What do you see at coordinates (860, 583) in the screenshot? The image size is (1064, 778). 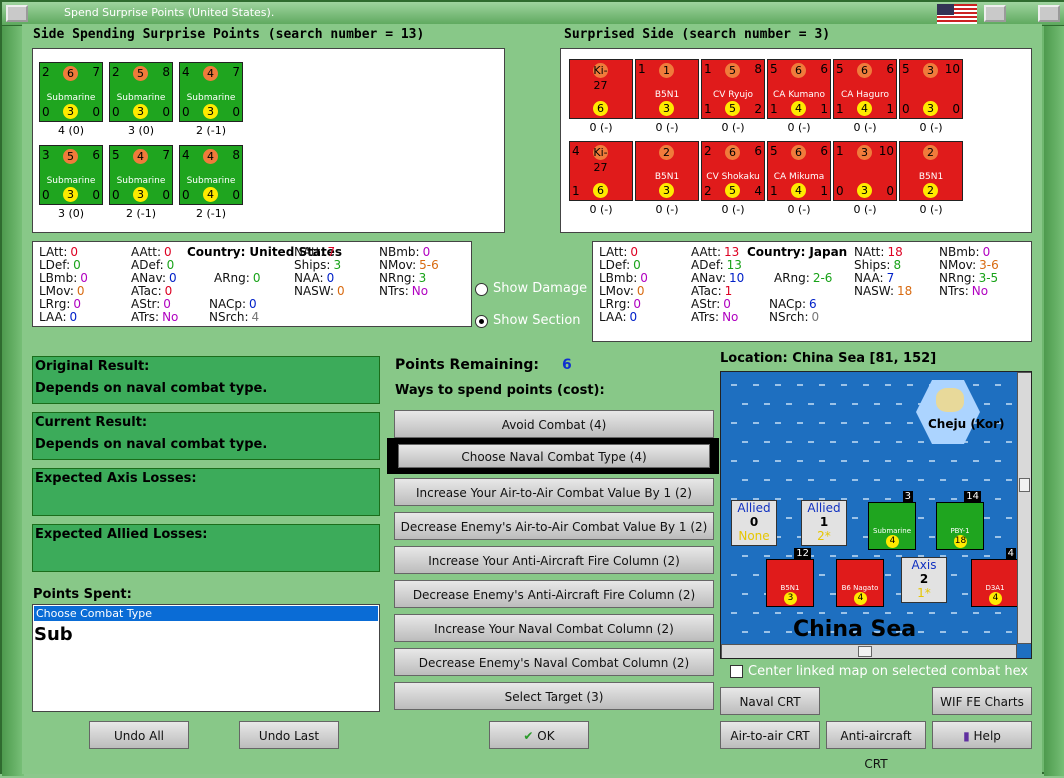 I see `map-unit-counter: B6 Nagato 4` at bounding box center [860, 583].